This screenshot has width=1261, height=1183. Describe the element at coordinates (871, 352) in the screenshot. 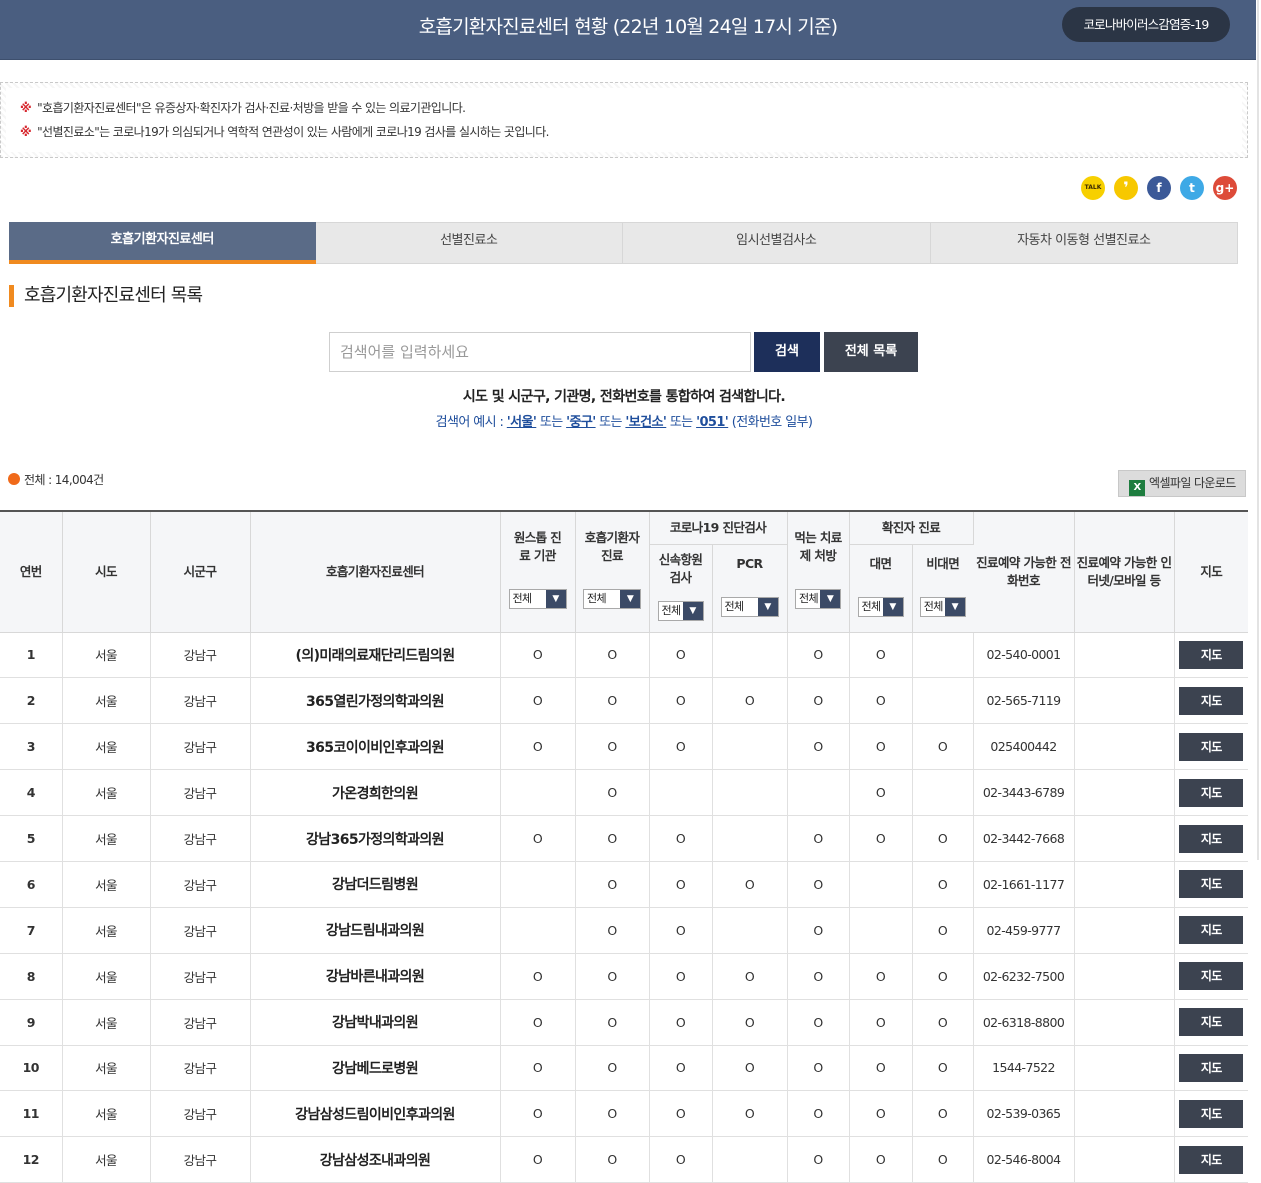

I see `all-list-button: 전체 목록` at that location.